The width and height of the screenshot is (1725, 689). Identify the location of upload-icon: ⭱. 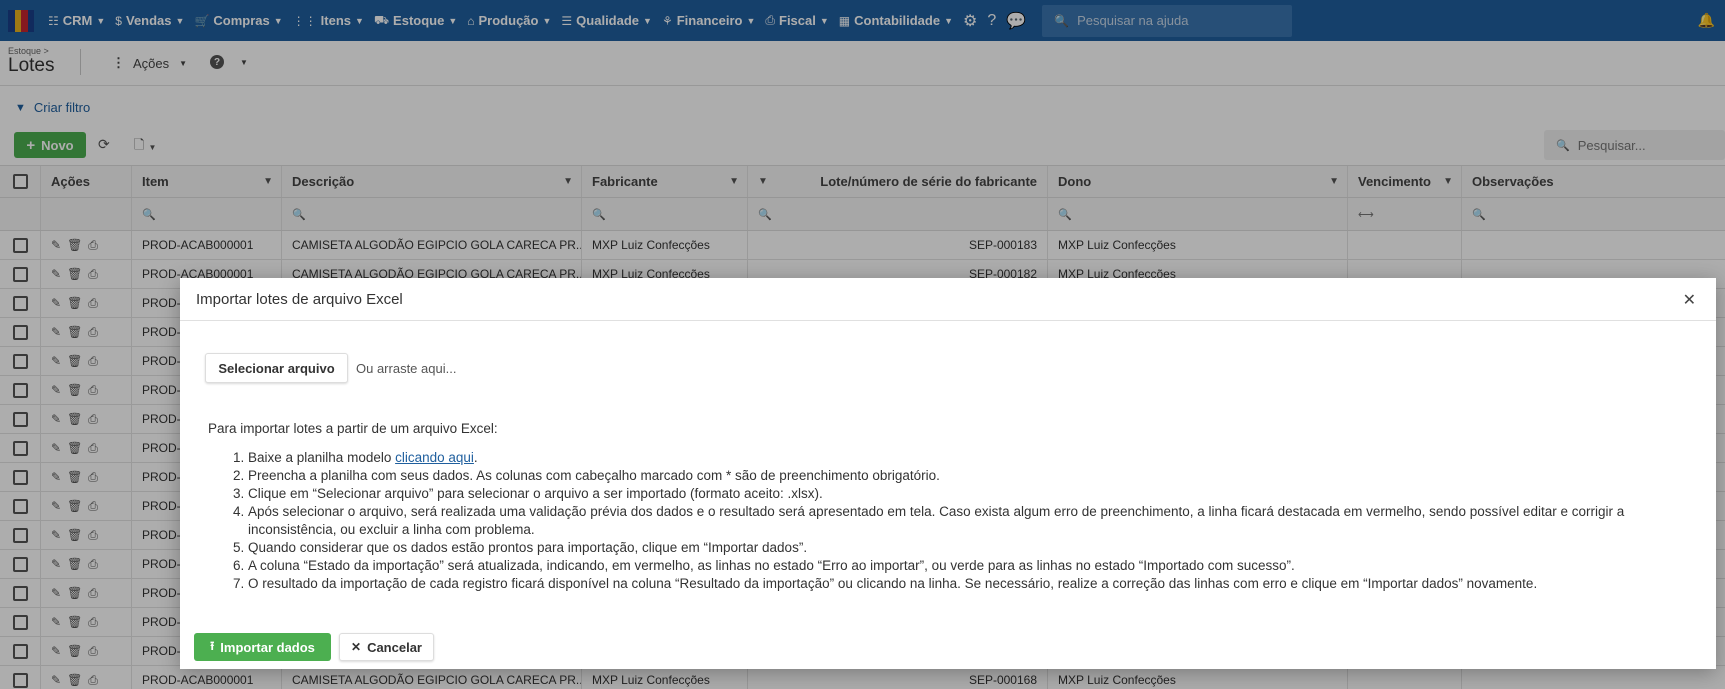
(212, 645).